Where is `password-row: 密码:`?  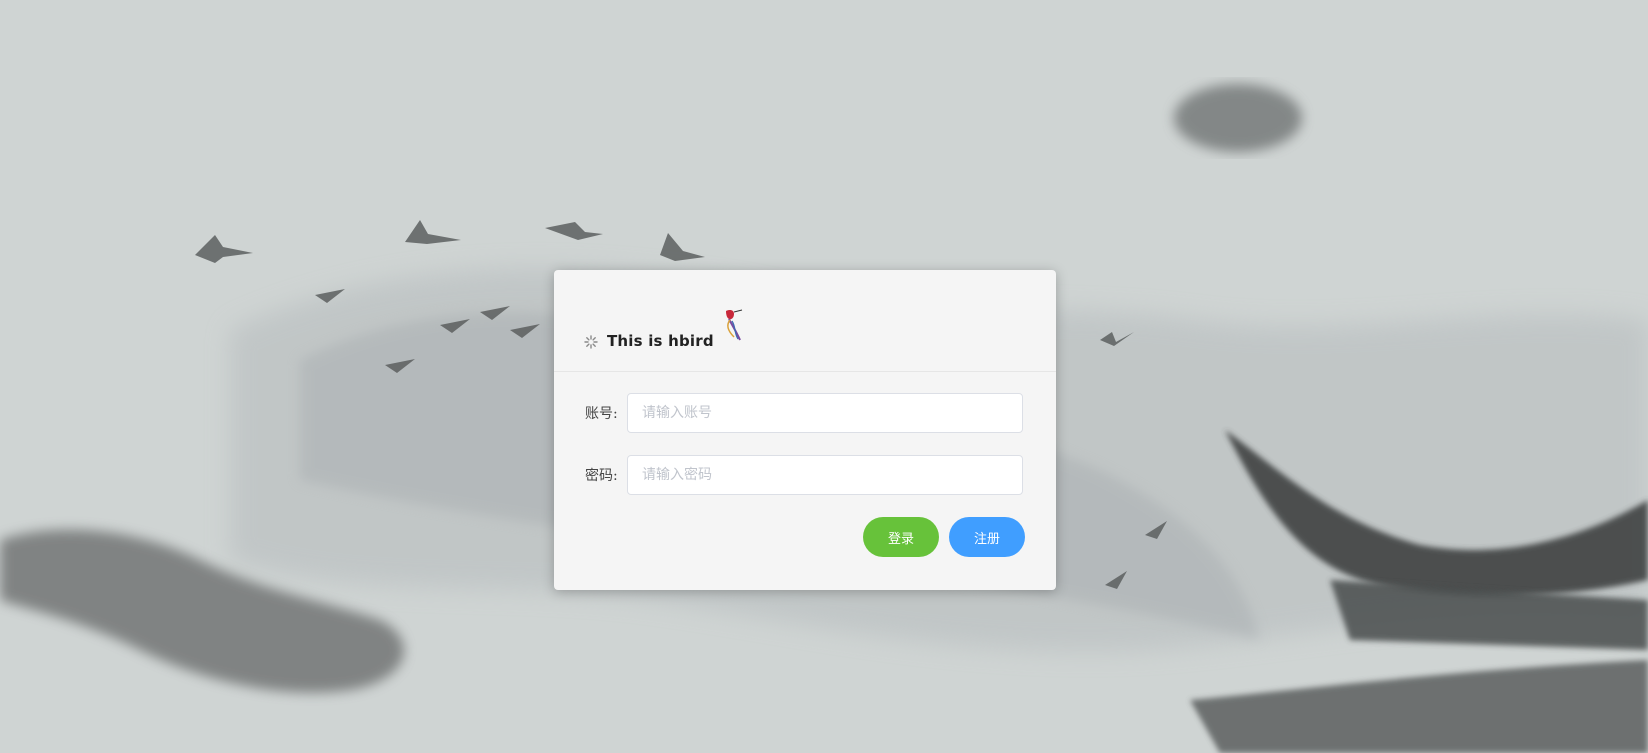 password-row: 密码: is located at coordinates (805, 475).